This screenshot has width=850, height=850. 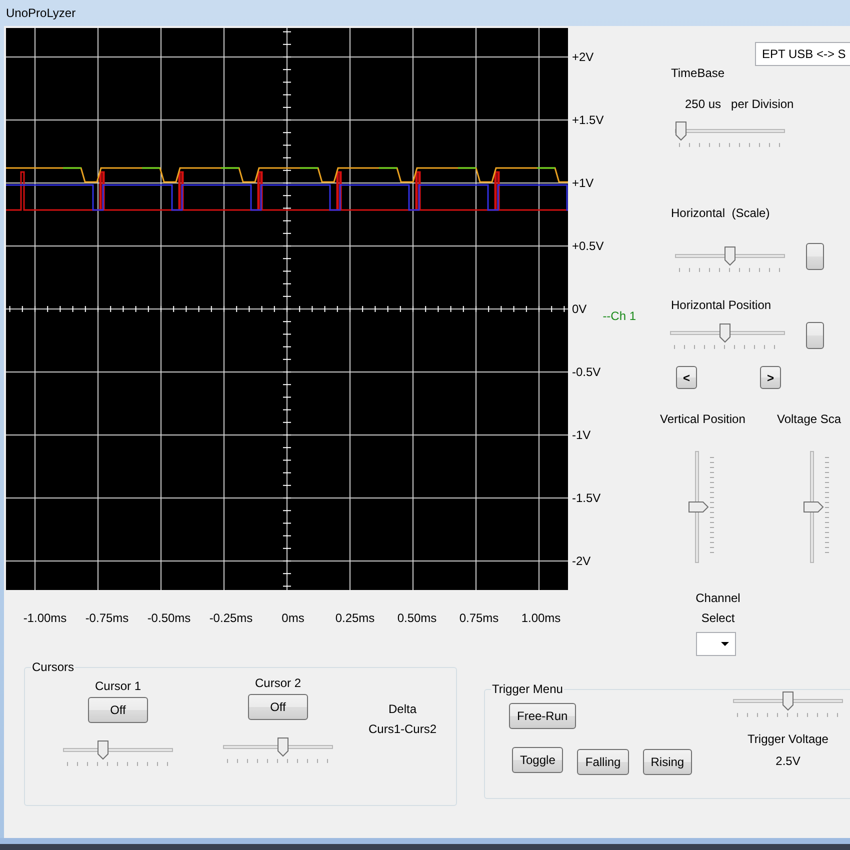 What do you see at coordinates (277, 683) in the screenshot?
I see `cursor-label: Cursor 2` at bounding box center [277, 683].